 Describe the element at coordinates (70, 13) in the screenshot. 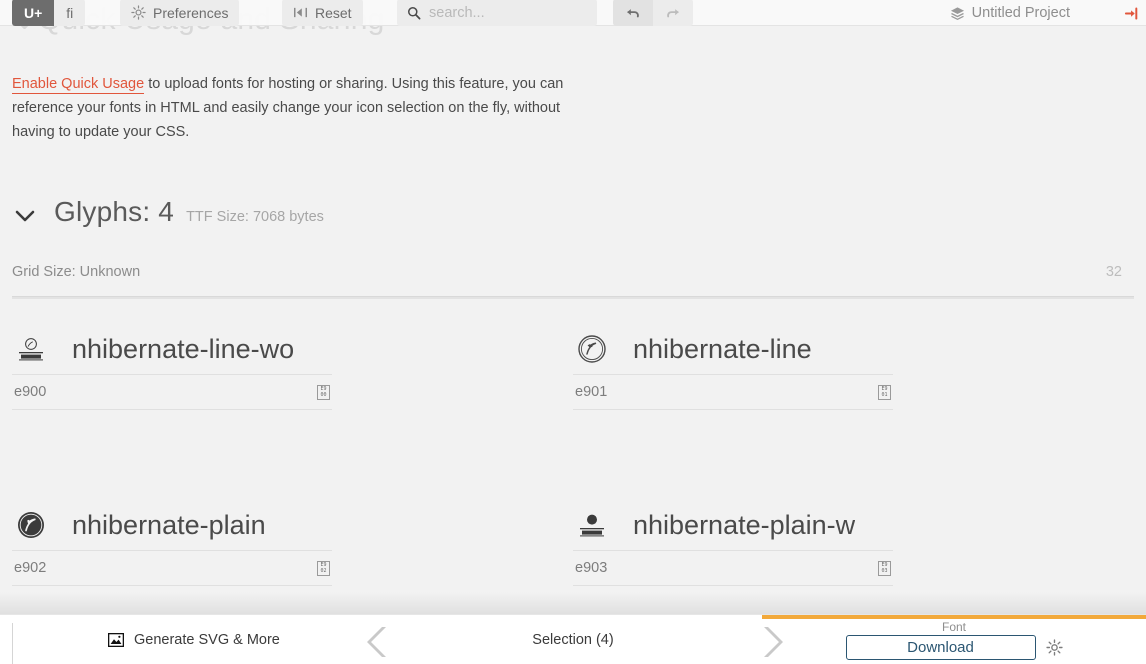

I see `ligature-mode-button: fi` at that location.